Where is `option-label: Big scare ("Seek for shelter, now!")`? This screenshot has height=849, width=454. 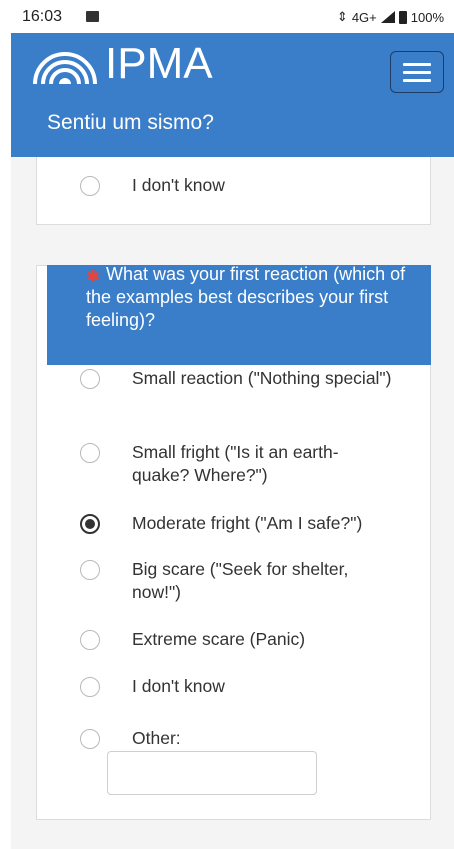 option-label: Big scare ("Seek for shelter, now!") is located at coordinates (240, 580).